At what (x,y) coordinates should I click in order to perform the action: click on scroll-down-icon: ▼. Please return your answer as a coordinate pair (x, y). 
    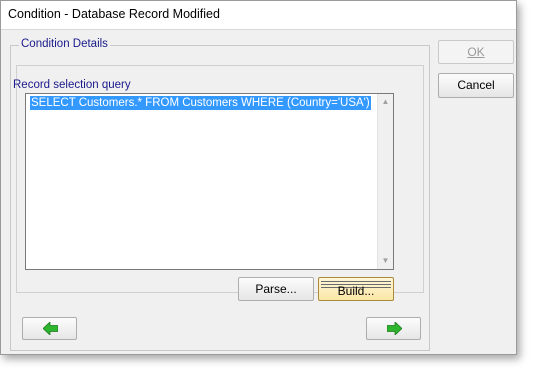
    Looking at the image, I should click on (385, 261).